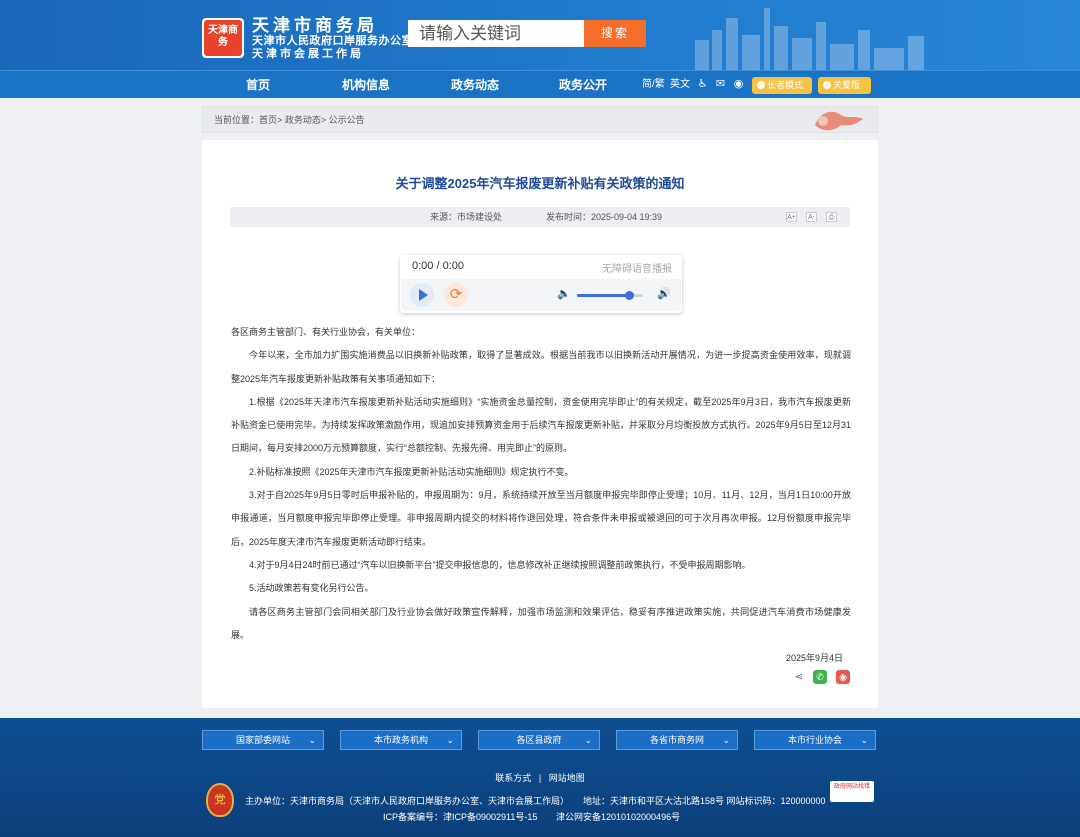  I want to click on breadcrumb: 当前位置：首页> 政务动态> 公示公告, so click(289, 120).